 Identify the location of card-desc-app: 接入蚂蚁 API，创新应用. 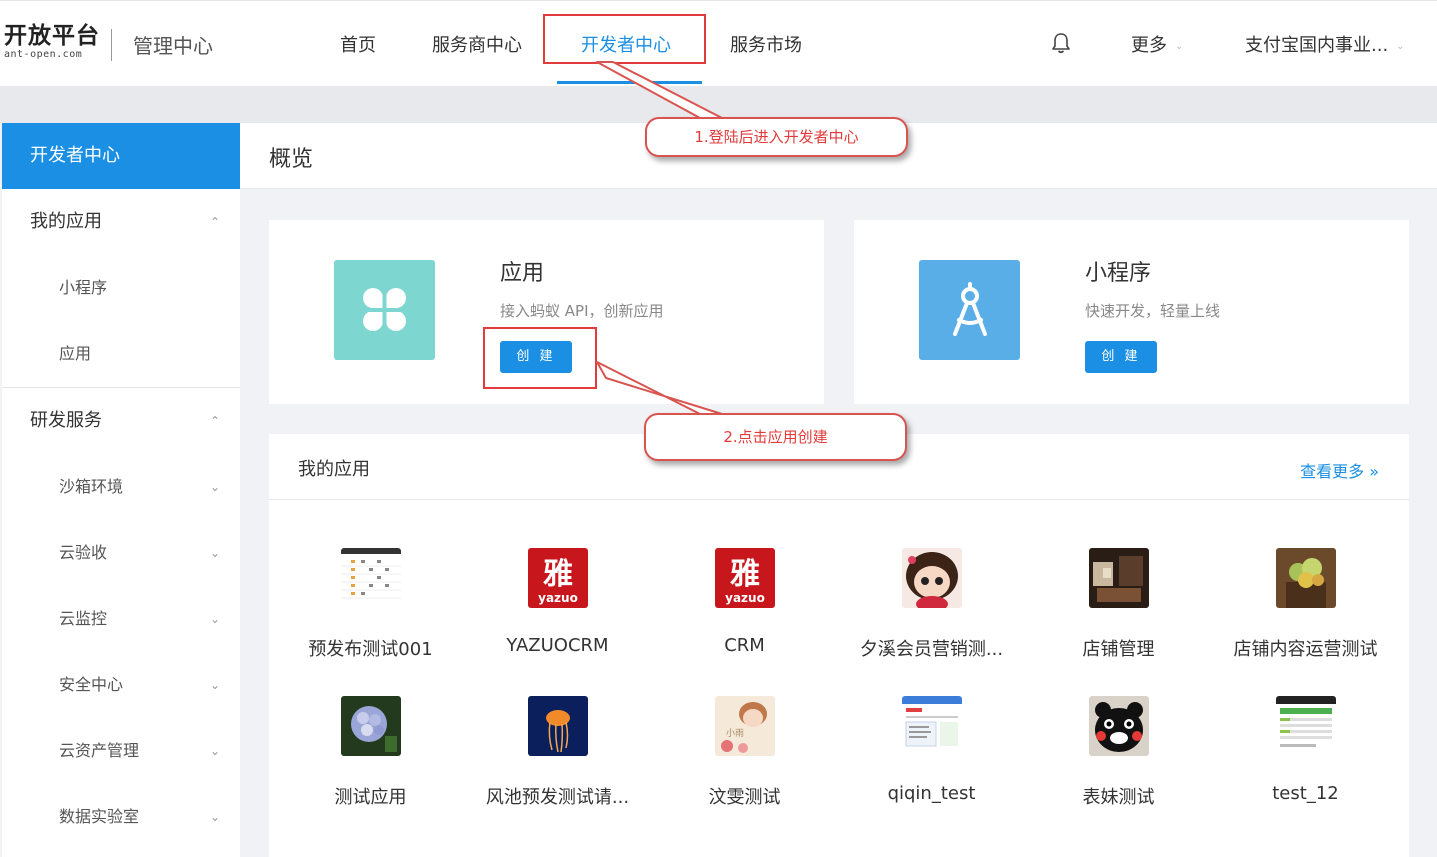
(582, 311).